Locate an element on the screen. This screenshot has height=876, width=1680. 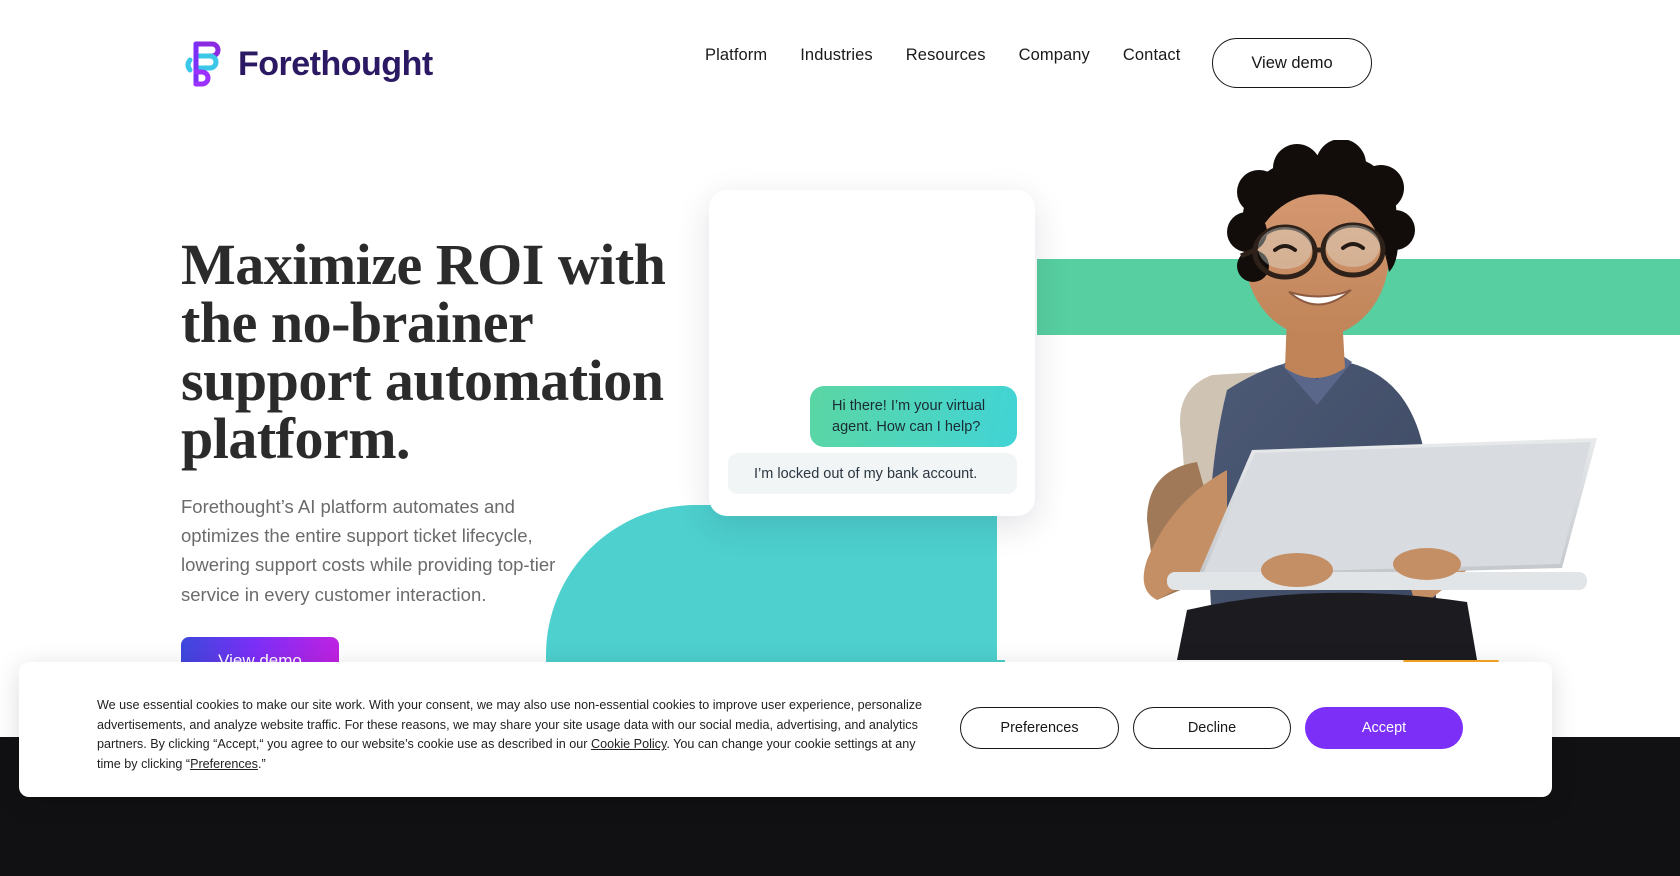
chat-bubble-user: I’m locked out of my bank account. is located at coordinates (872, 473).